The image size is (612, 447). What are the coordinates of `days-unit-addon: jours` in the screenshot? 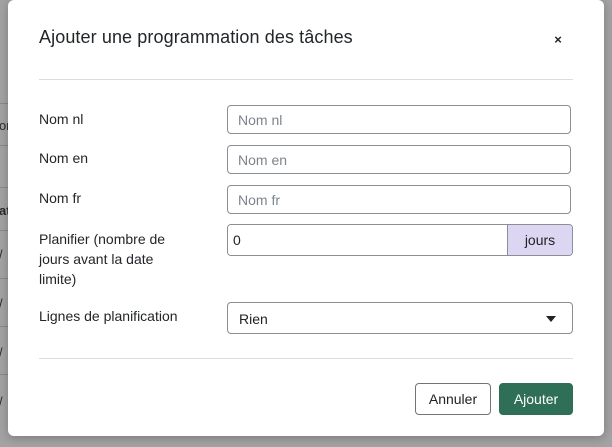 It's located at (539, 240).